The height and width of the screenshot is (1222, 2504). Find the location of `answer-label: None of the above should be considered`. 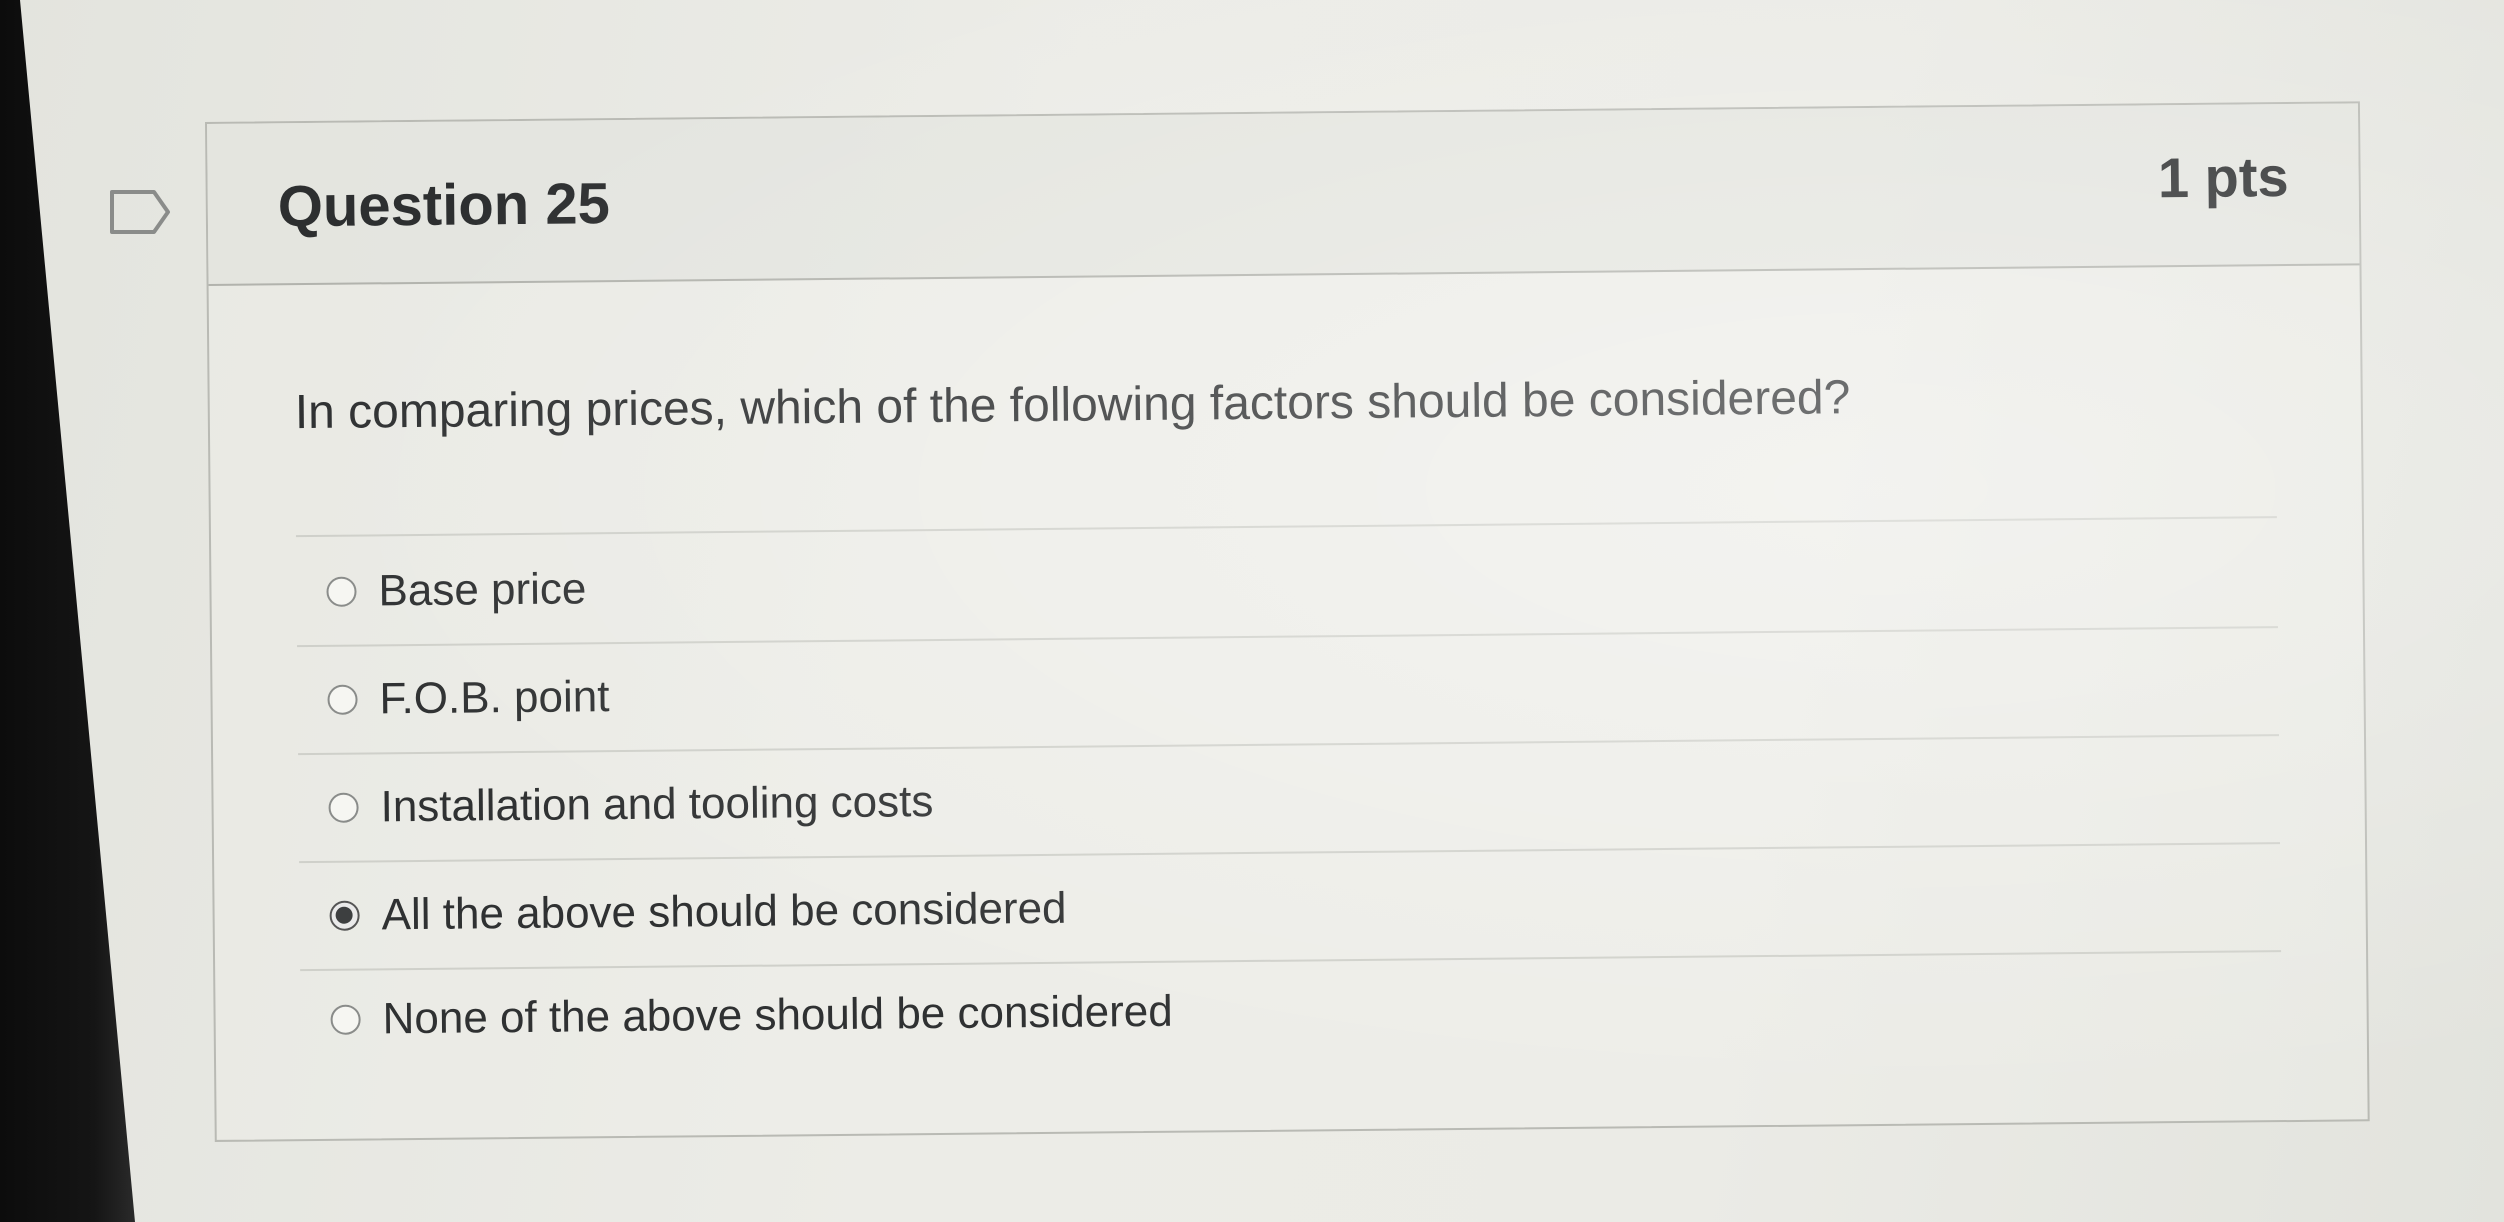

answer-label: None of the above should be considered is located at coordinates (777, 1015).